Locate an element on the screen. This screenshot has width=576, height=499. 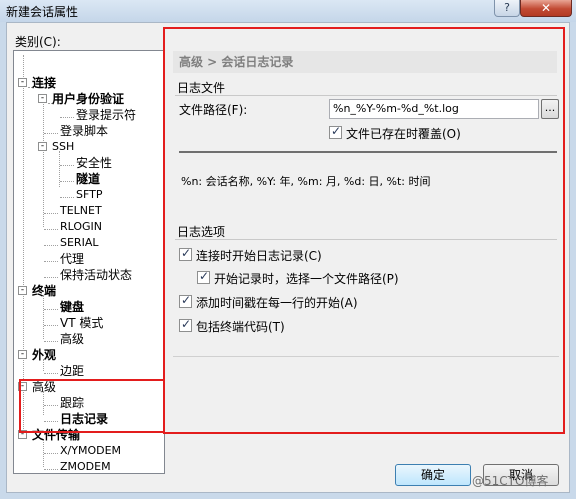
tree-item-terminal-advanced: 高级 is located at coordinates (72, 339).